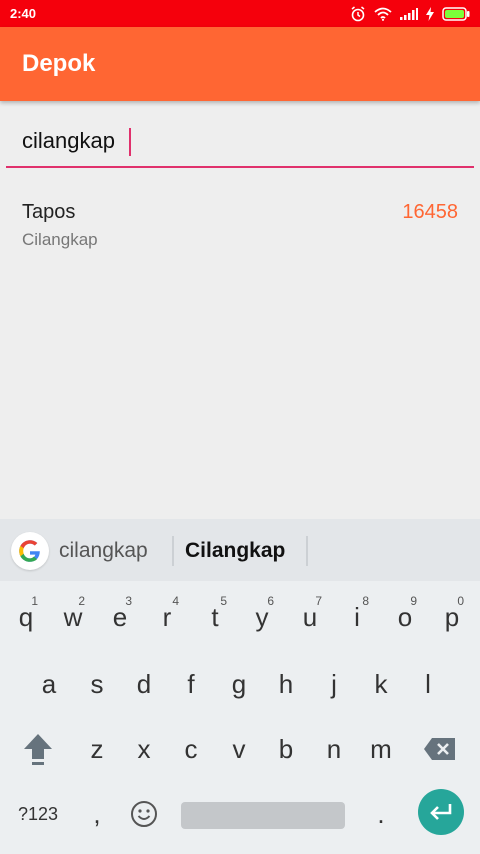 The width and height of the screenshot is (480, 854). I want to click on space-key, so click(263, 815).